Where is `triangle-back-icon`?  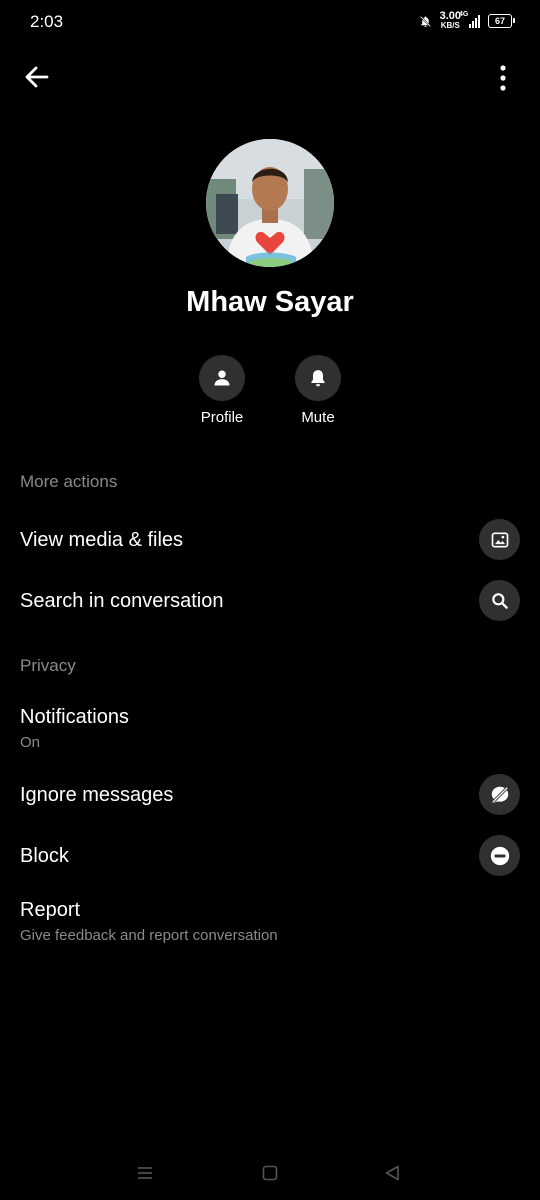
triangle-back-icon is located at coordinates (392, 1173).